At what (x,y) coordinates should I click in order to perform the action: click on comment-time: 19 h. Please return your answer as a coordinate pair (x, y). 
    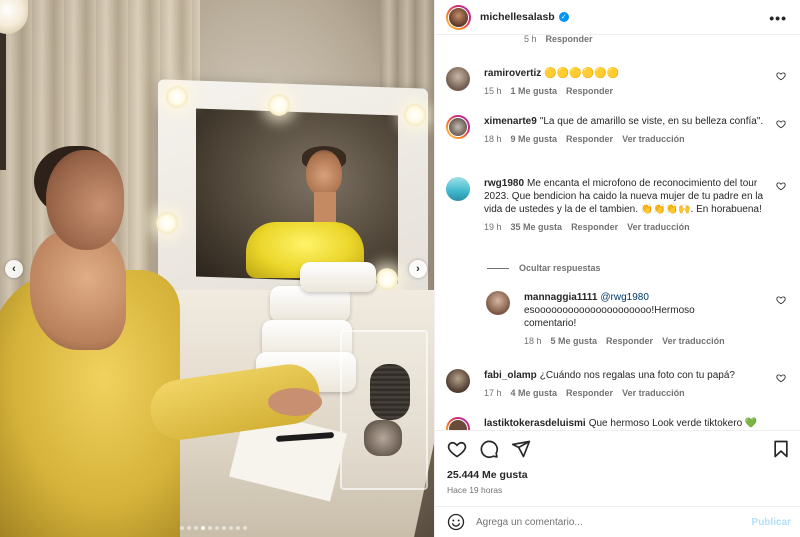
    Looking at the image, I should click on (493, 227).